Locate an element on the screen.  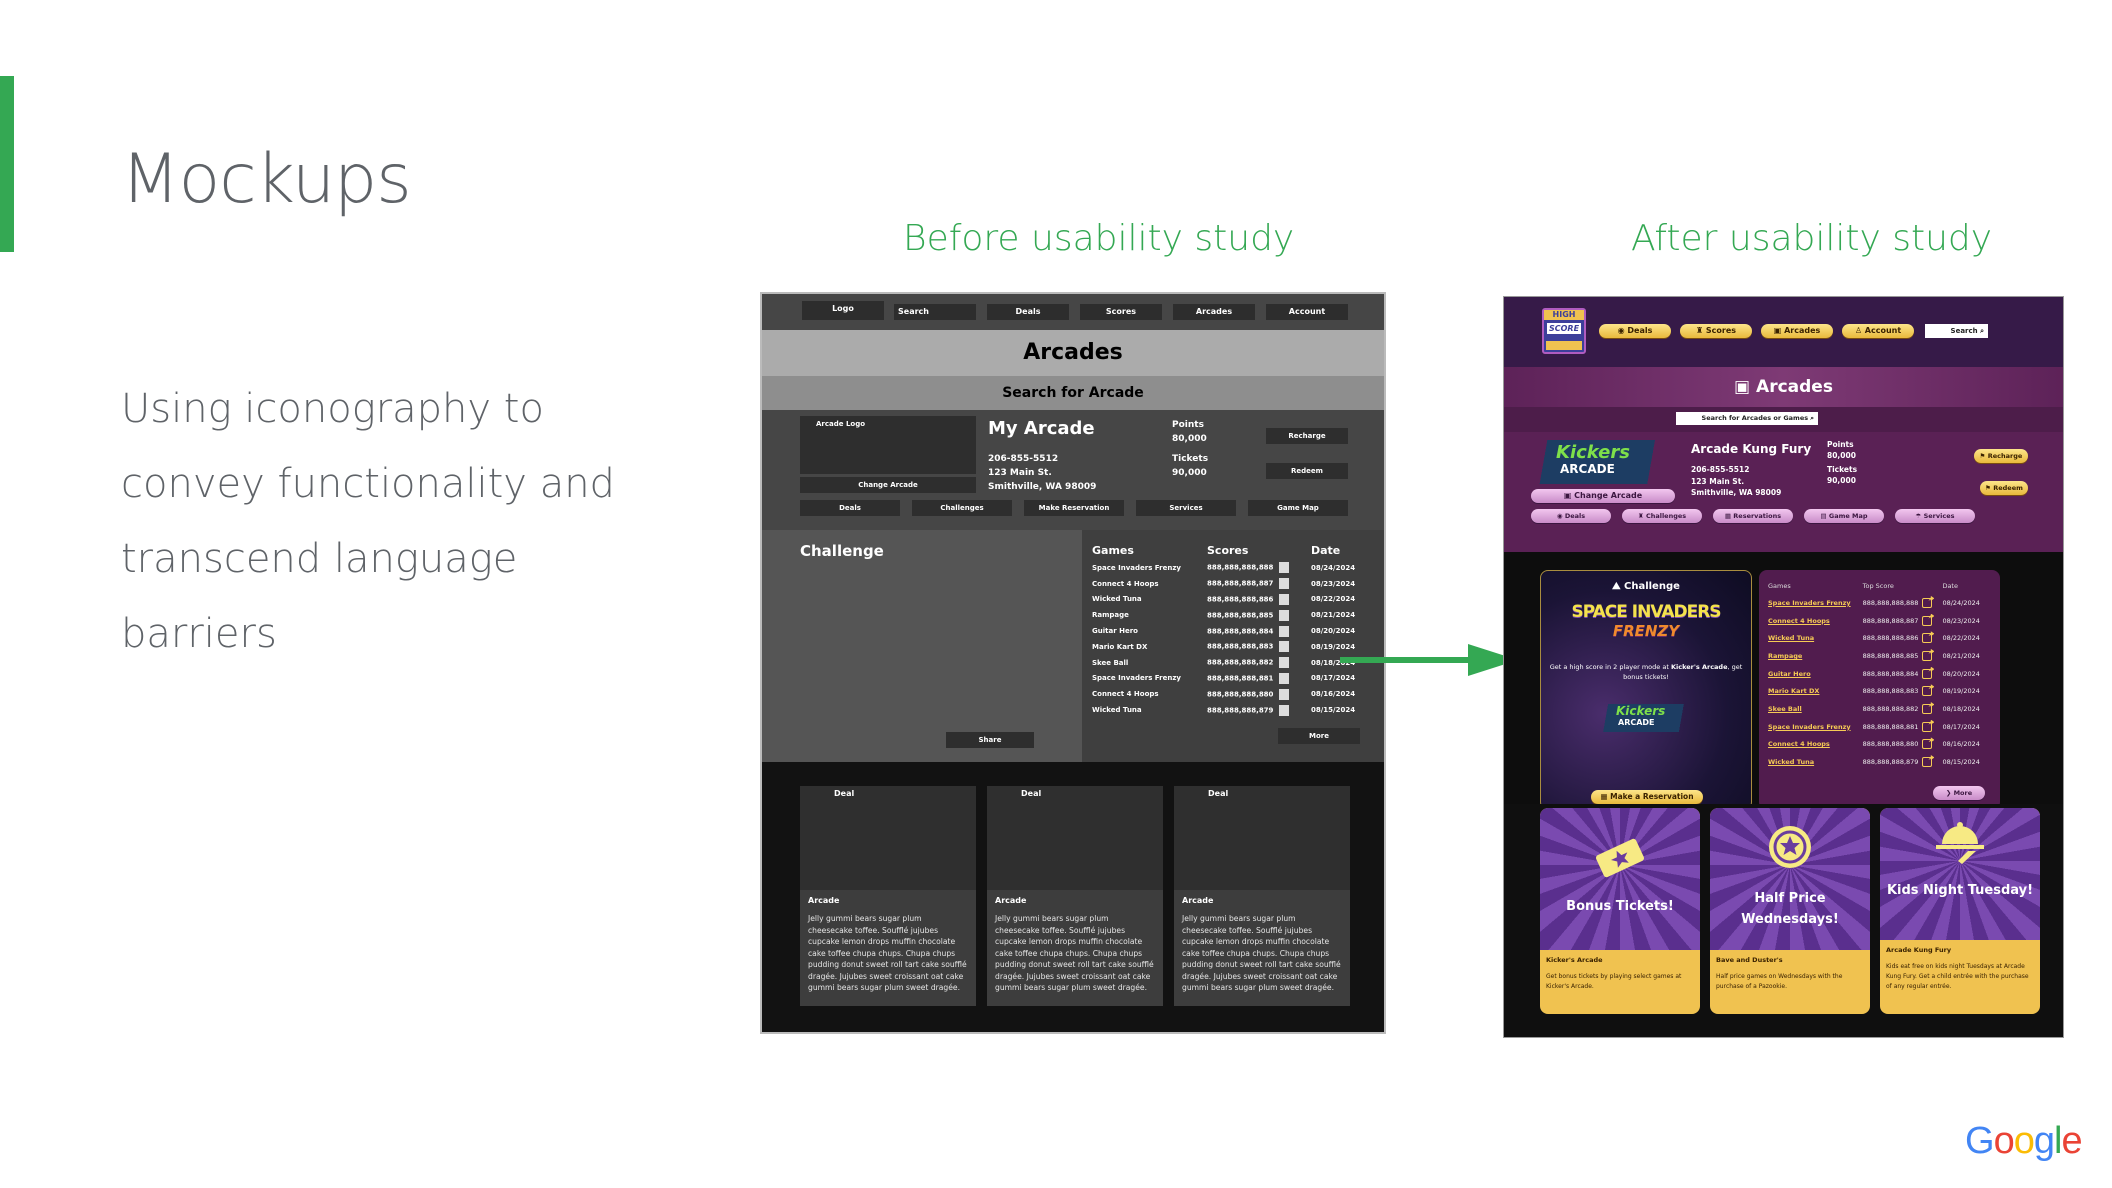
hf-arcade-name: Arcade Kung Fury is located at coordinates (1751, 449).